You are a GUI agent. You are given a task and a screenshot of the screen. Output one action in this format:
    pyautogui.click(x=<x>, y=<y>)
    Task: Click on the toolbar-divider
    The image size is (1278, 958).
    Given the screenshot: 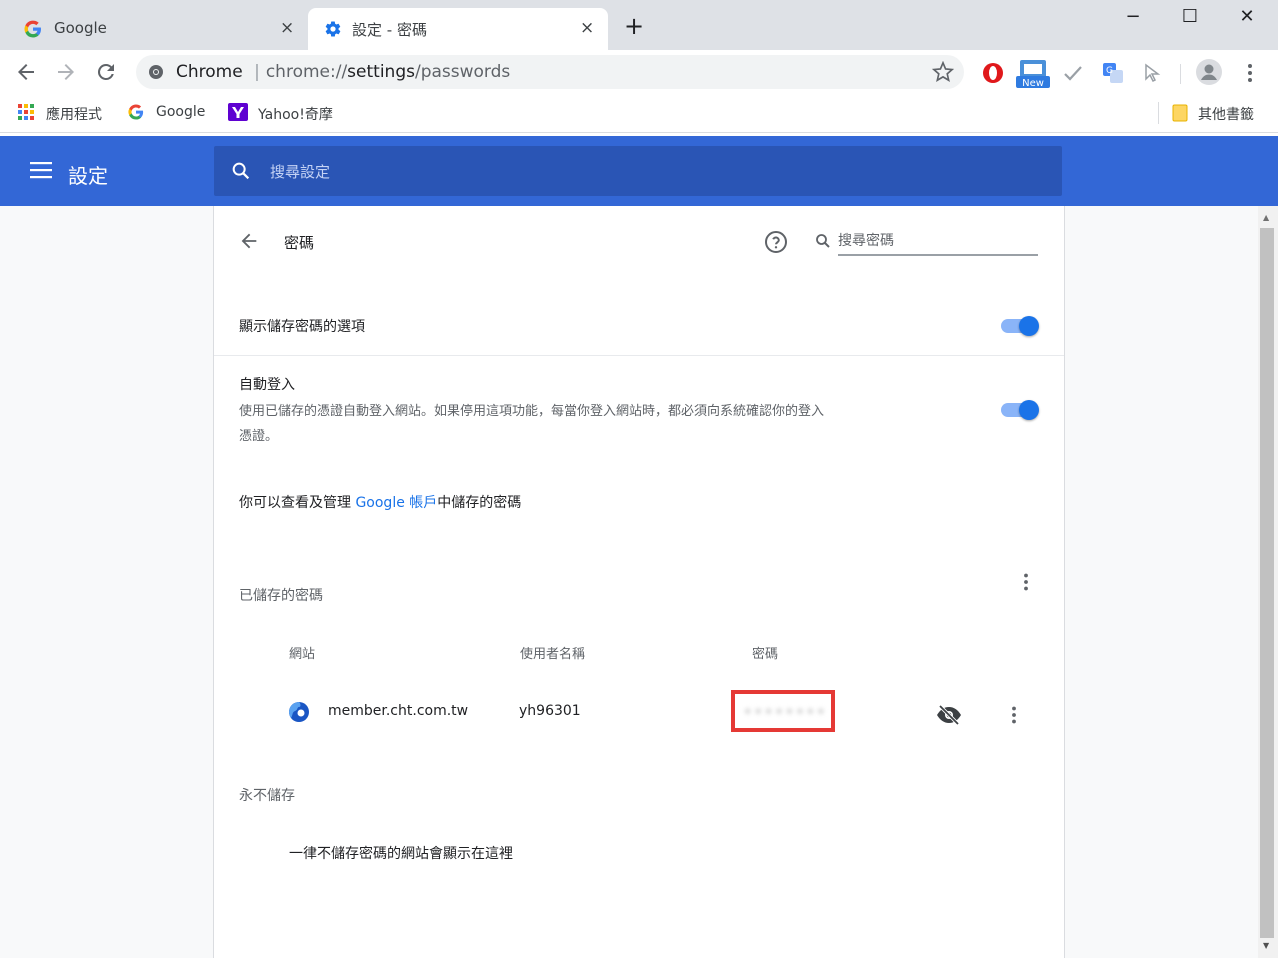 What is the action you would take?
    pyautogui.click(x=1180, y=74)
    